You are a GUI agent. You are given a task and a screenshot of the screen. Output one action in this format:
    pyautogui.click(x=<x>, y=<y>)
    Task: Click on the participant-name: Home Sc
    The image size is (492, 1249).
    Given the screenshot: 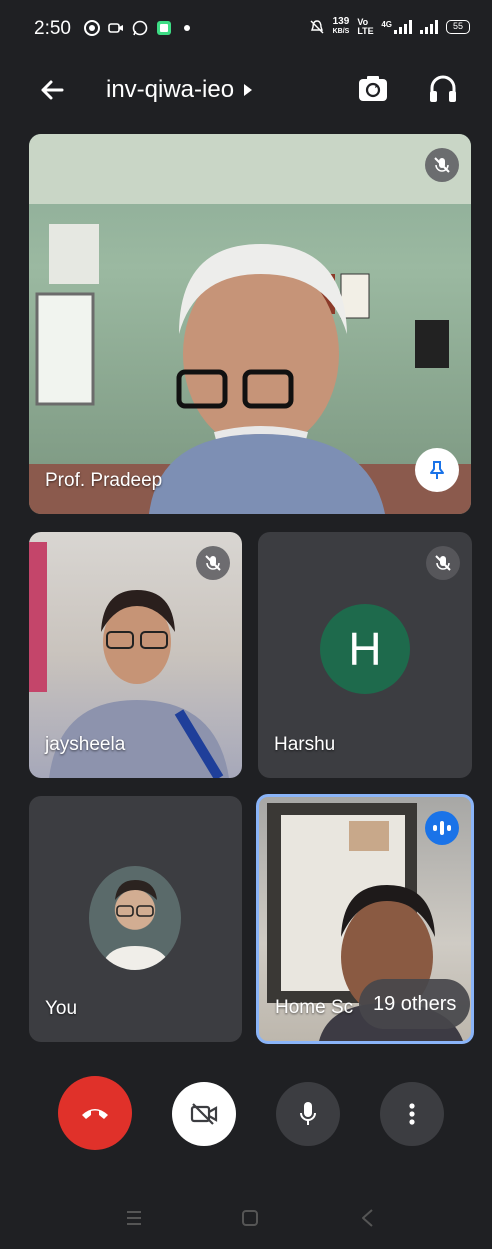 What is the action you would take?
    pyautogui.click(x=314, y=1007)
    